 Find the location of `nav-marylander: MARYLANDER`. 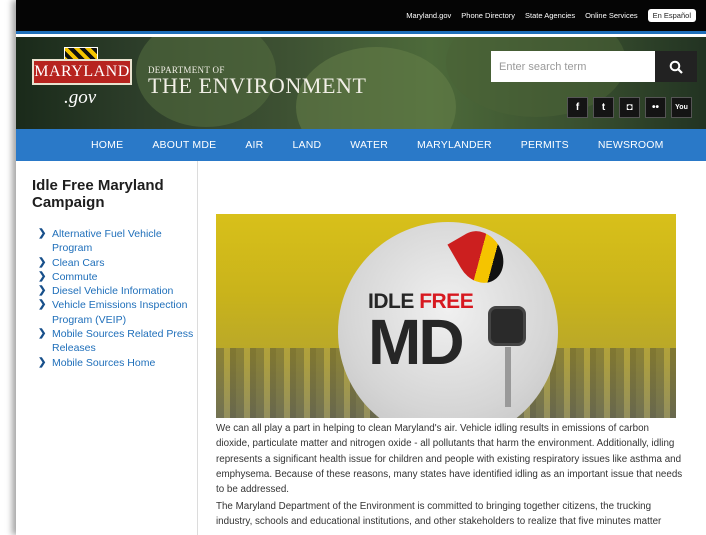

nav-marylander: MARYLANDER is located at coordinates (454, 145).